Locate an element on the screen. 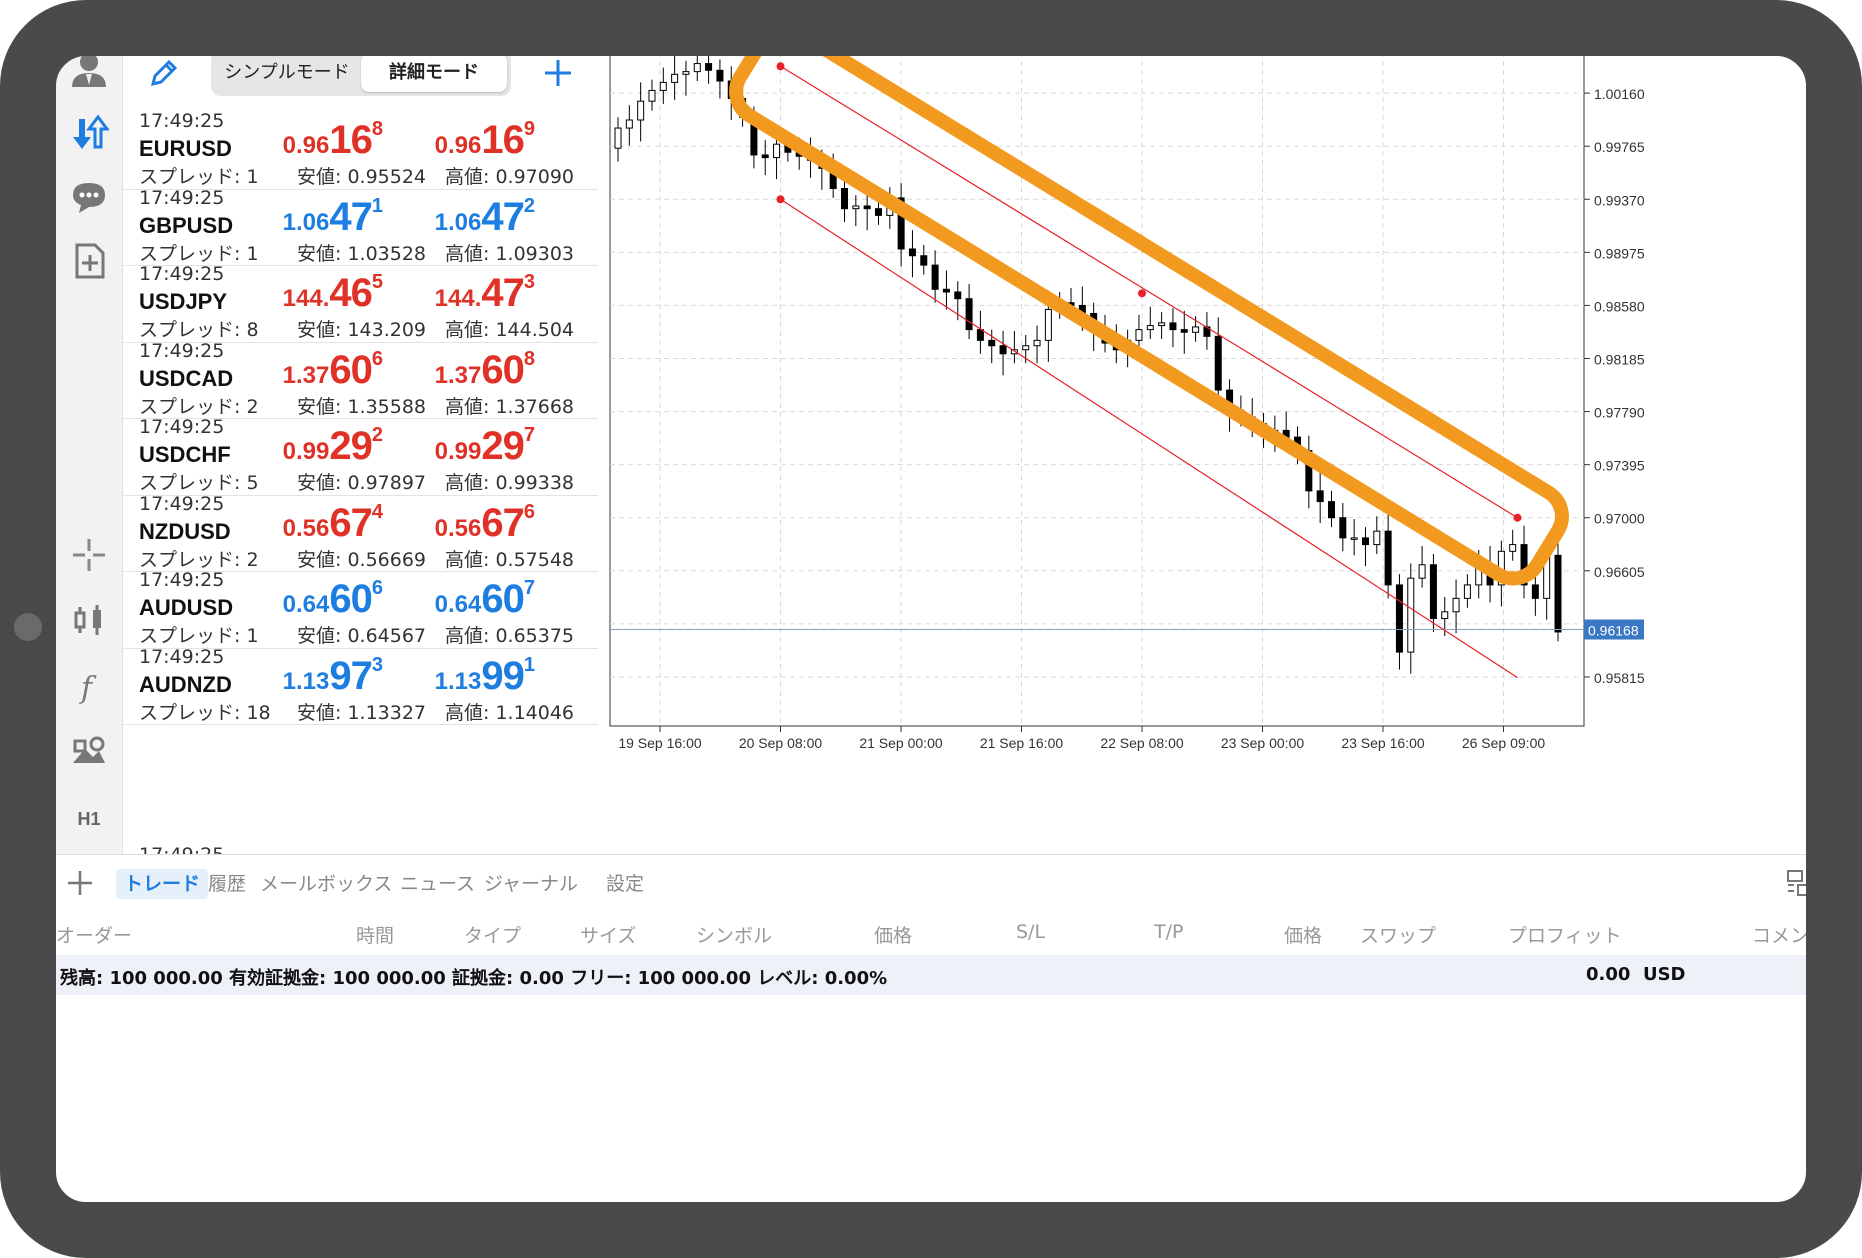 The image size is (1862, 1258). bid-price: 144.465 is located at coordinates (303, 293).